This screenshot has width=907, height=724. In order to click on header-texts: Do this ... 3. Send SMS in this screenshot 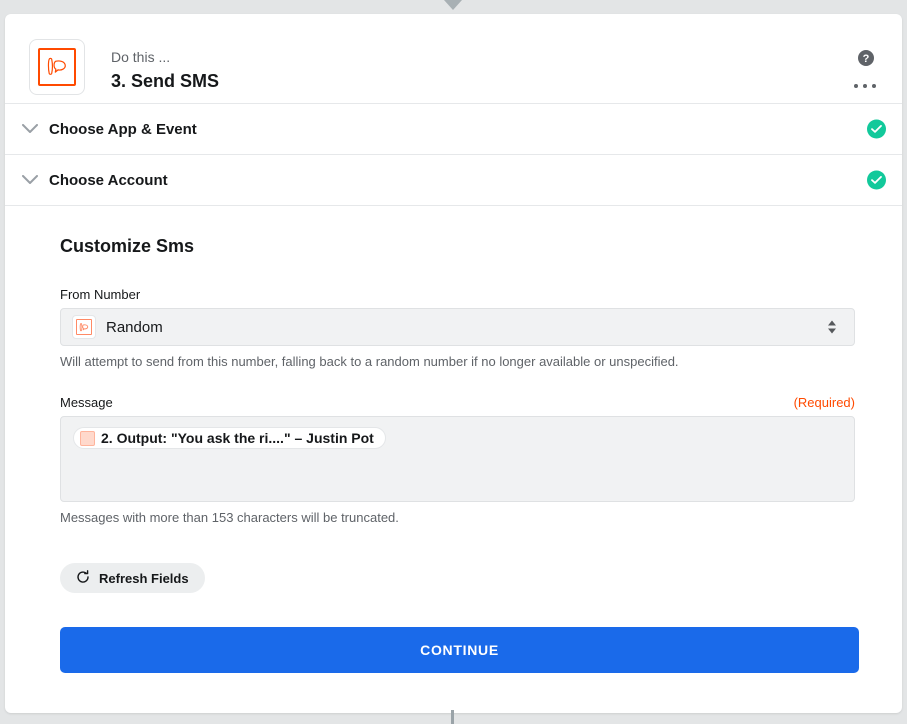, I will do `click(165, 70)`.